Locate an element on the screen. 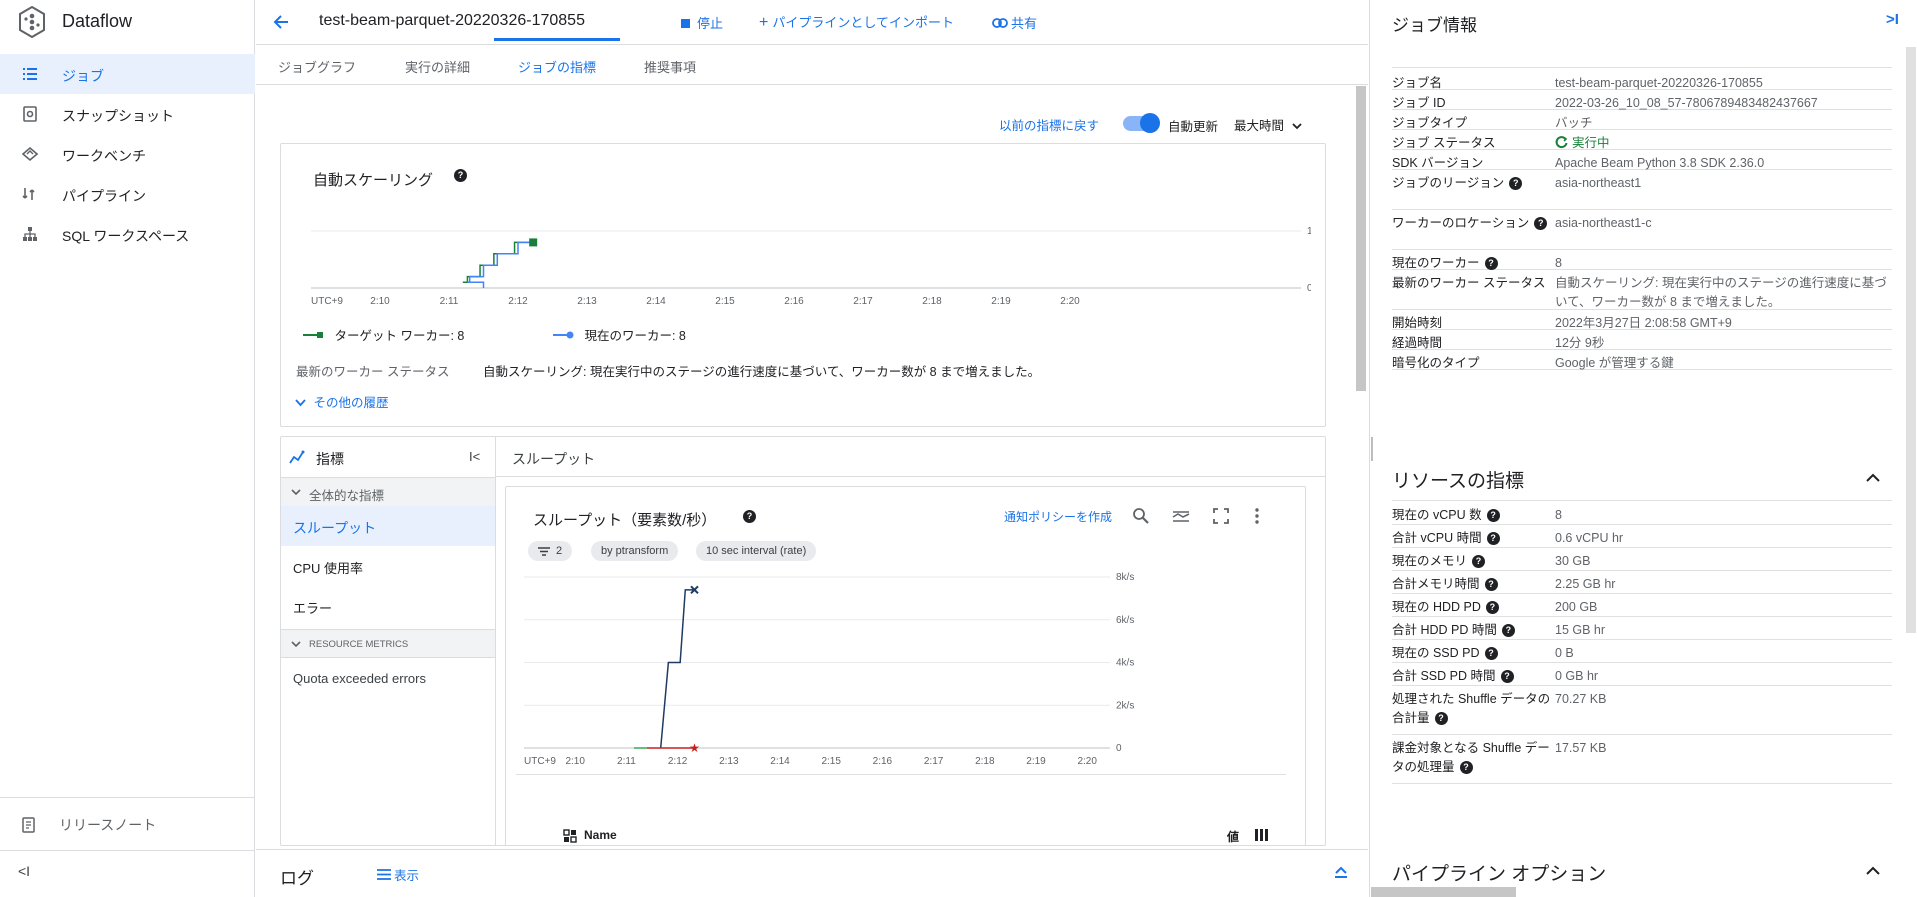  metric-item-cpu: CPU 使用率 is located at coordinates (388, 566).